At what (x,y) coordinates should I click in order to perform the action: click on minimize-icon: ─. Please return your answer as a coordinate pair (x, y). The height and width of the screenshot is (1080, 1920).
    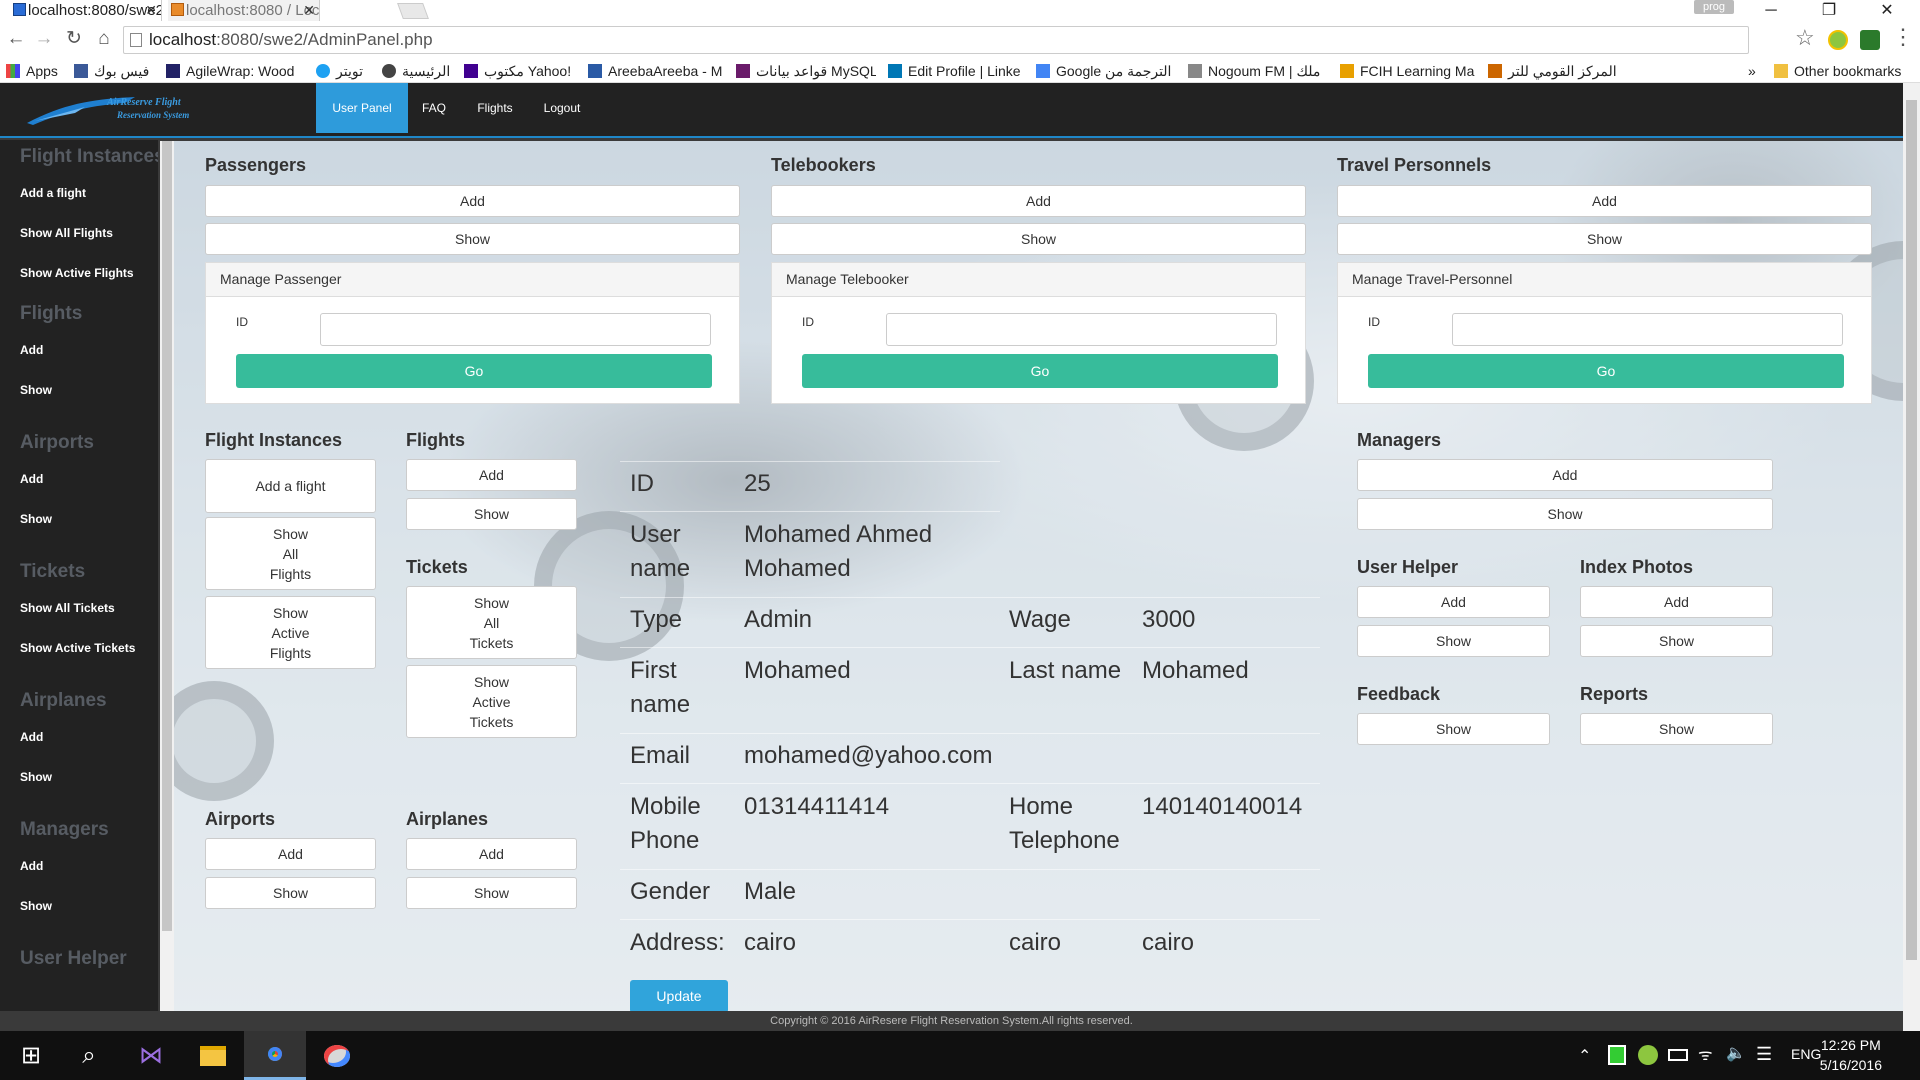
    Looking at the image, I should click on (1771, 10).